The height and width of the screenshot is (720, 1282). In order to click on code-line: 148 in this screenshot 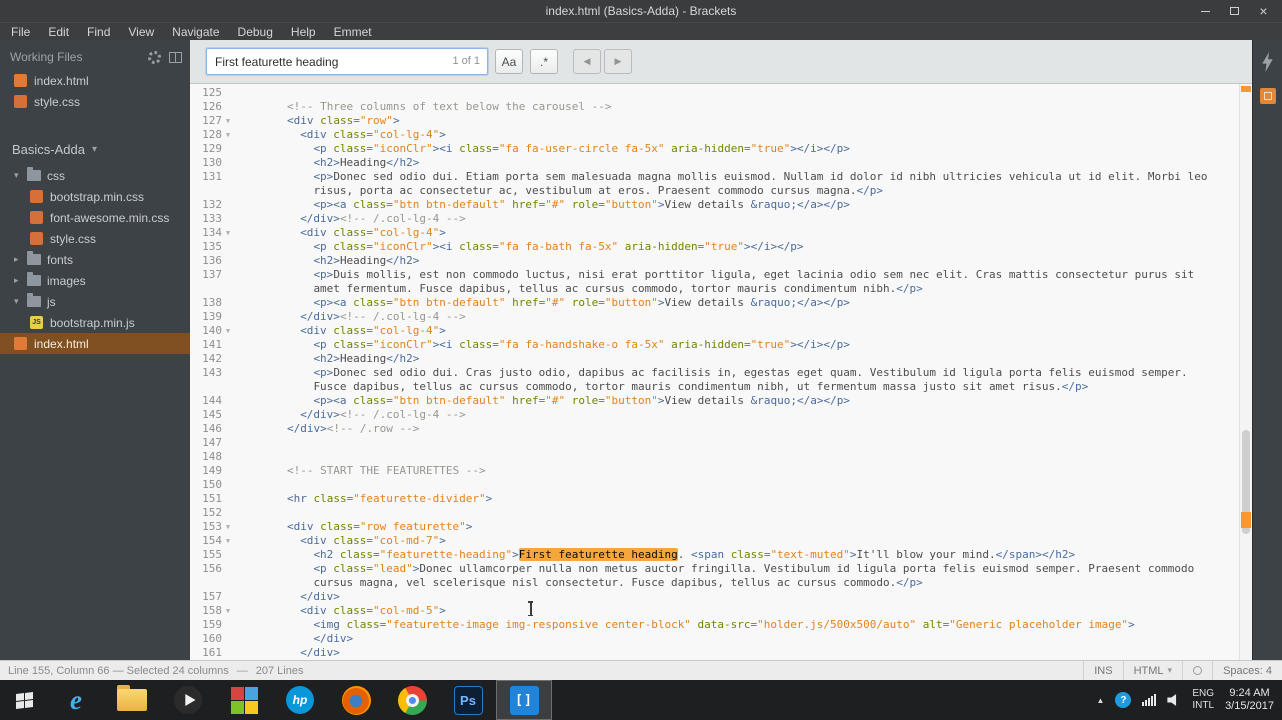, I will do `click(714, 457)`.